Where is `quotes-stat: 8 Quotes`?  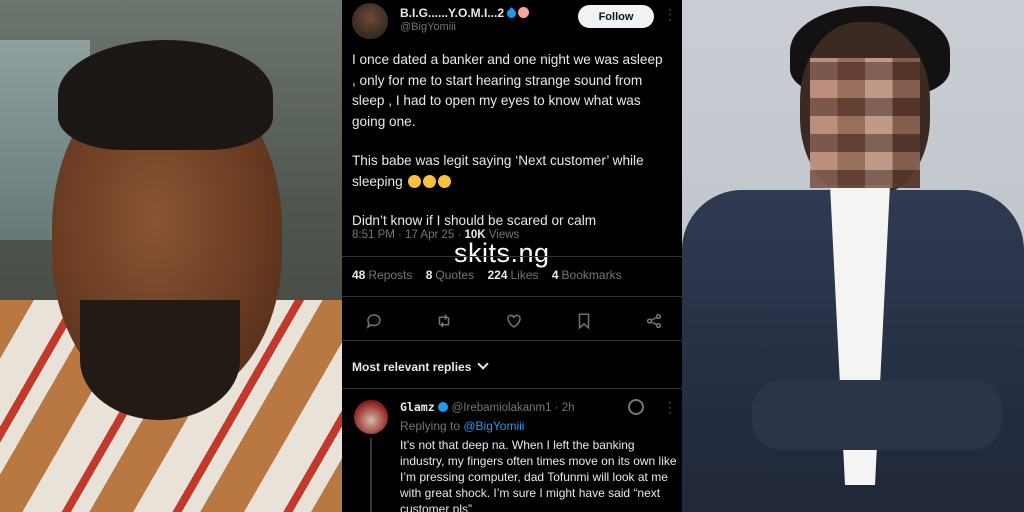
quotes-stat: 8 Quotes is located at coordinates (450, 275).